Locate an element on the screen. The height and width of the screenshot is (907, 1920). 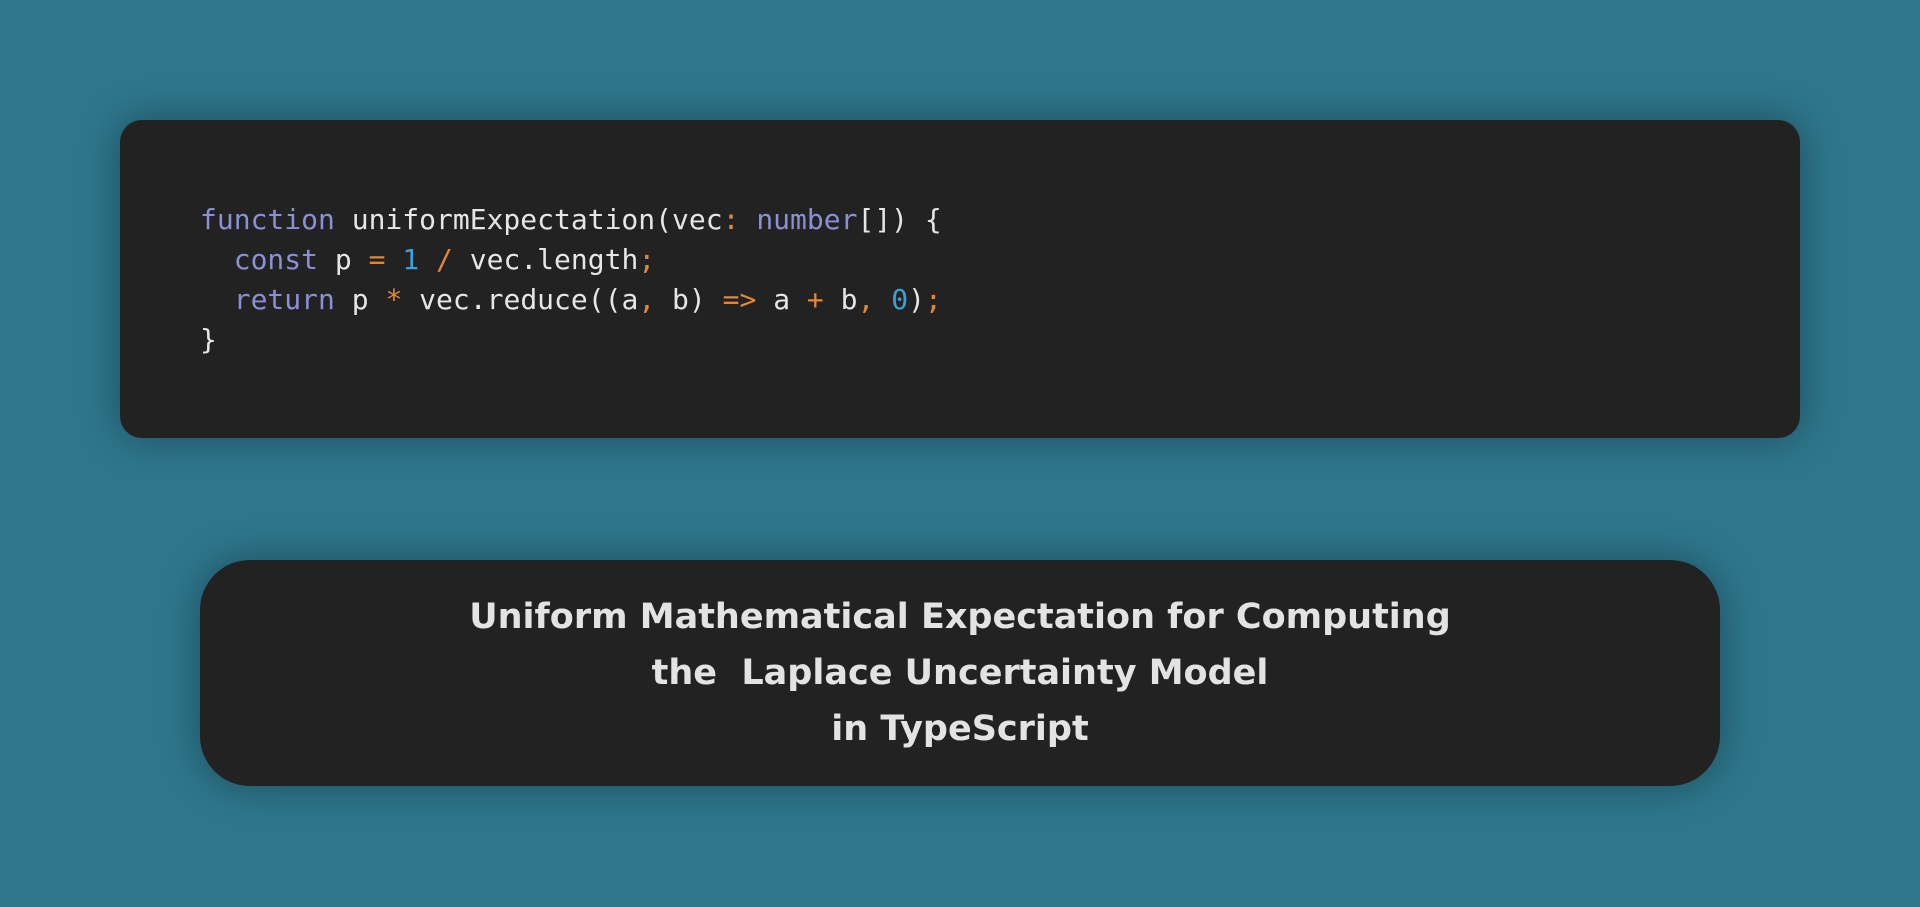
code-token: } is located at coordinates (208, 339).